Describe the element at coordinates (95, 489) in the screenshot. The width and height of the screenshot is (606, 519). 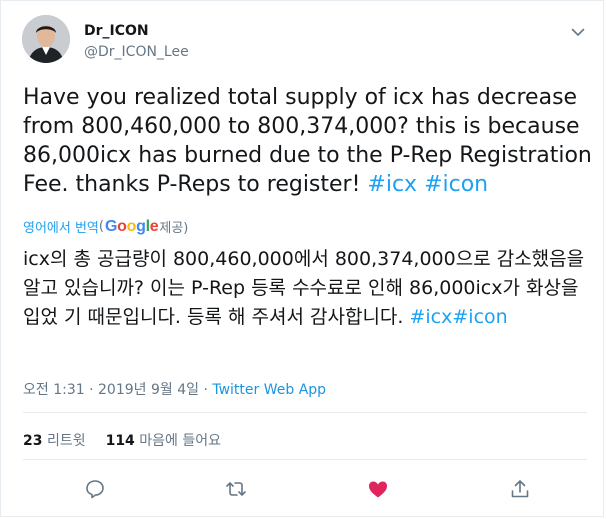
I see `reply-icon` at that location.